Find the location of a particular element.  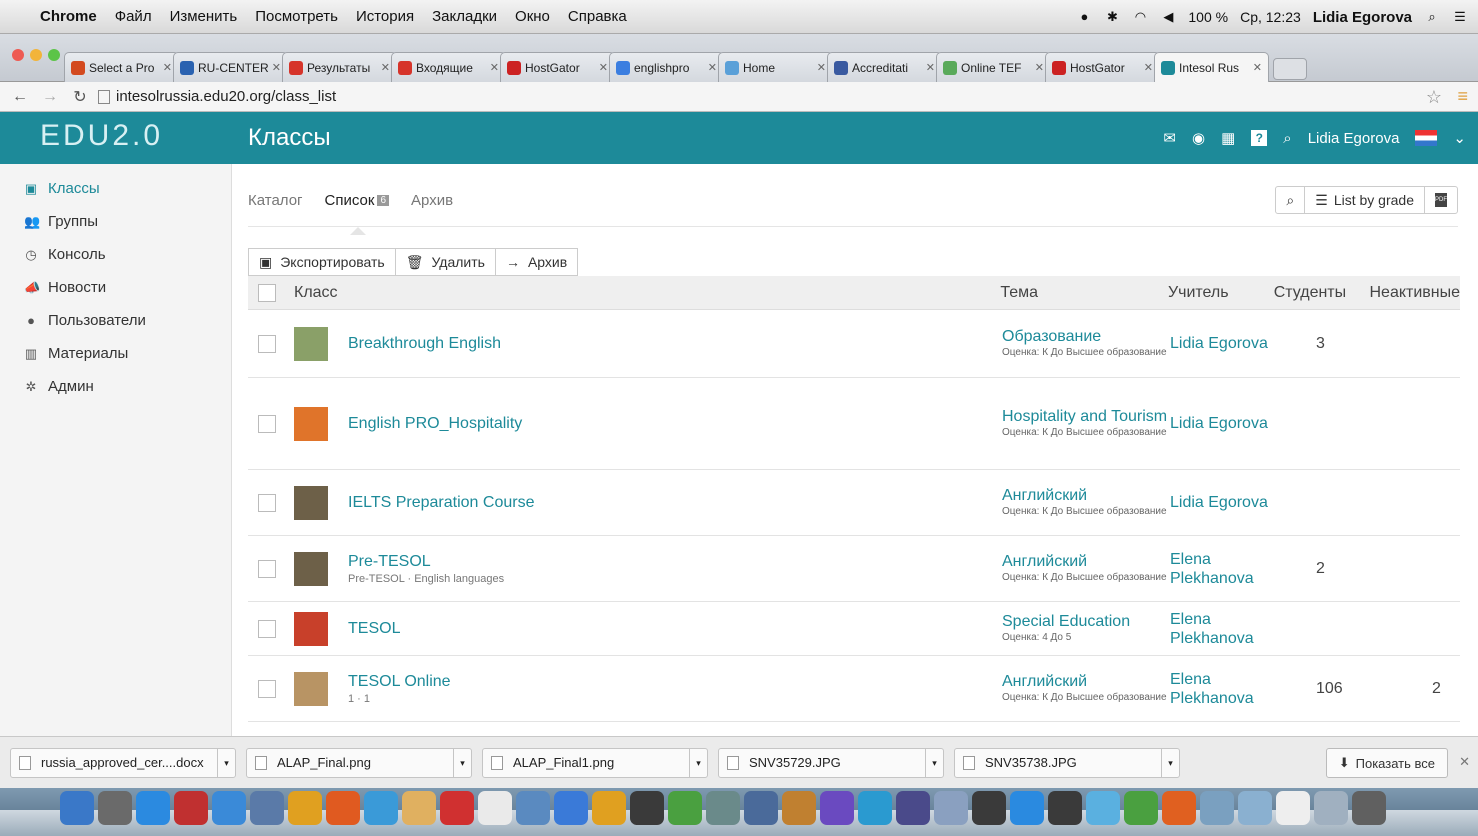

topic-link: Special Education is located at coordinates (1086, 622).